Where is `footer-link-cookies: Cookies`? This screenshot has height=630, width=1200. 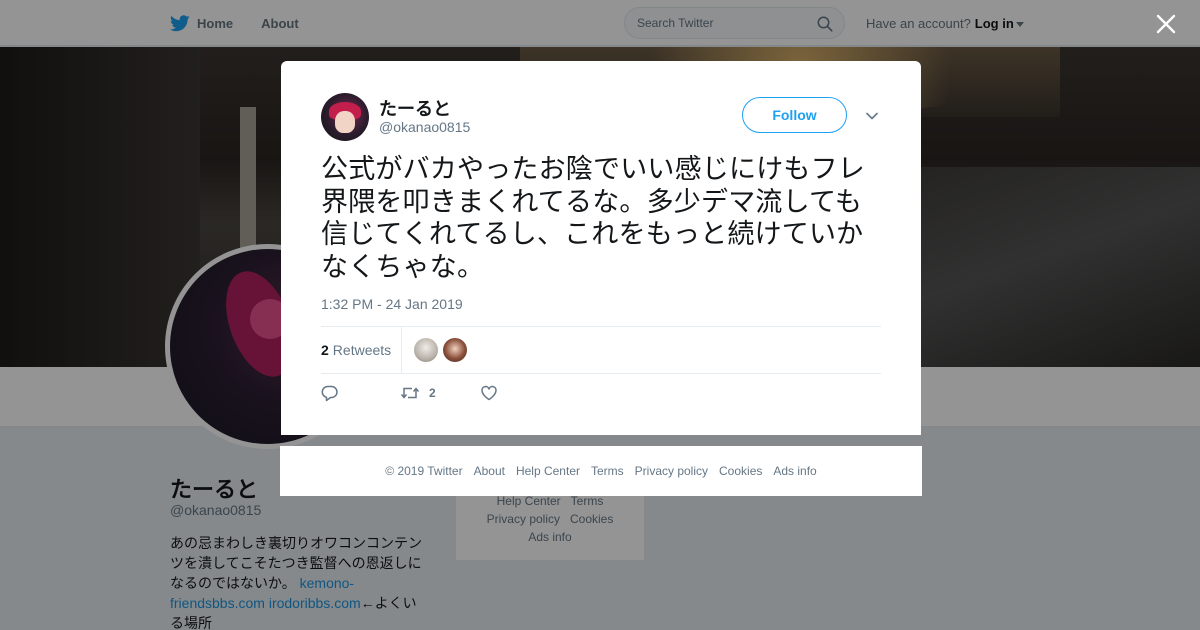
footer-link-cookies: Cookies is located at coordinates (740, 471).